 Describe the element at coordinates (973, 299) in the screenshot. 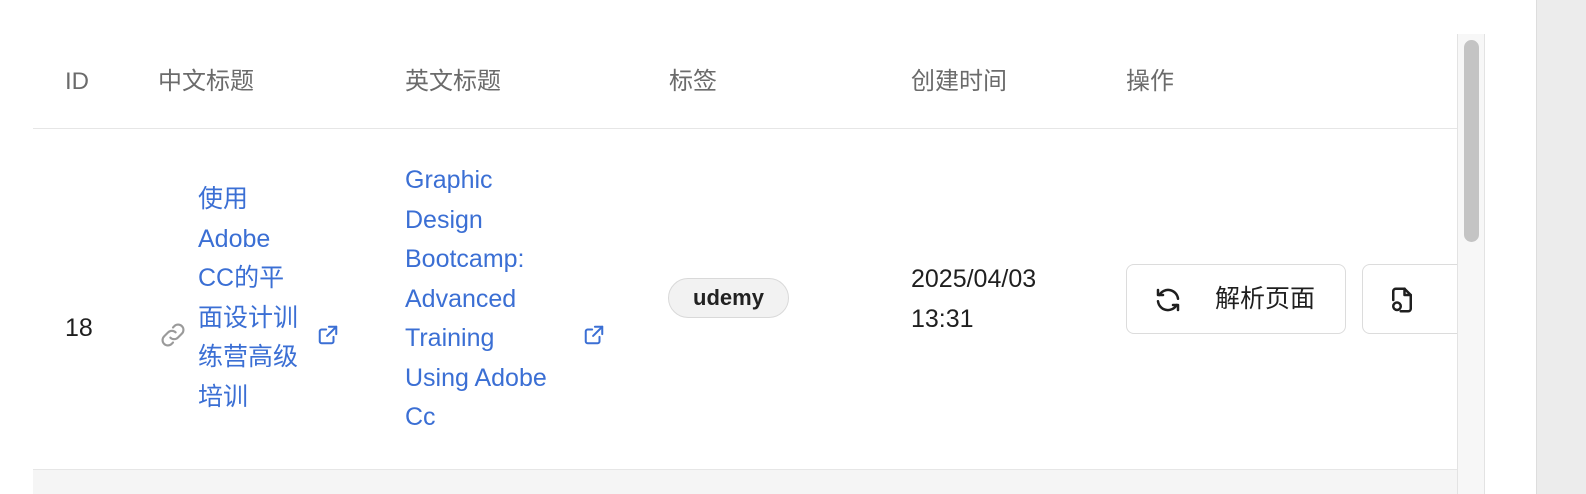

I see `created-time: 2025/04/03 13:31` at that location.